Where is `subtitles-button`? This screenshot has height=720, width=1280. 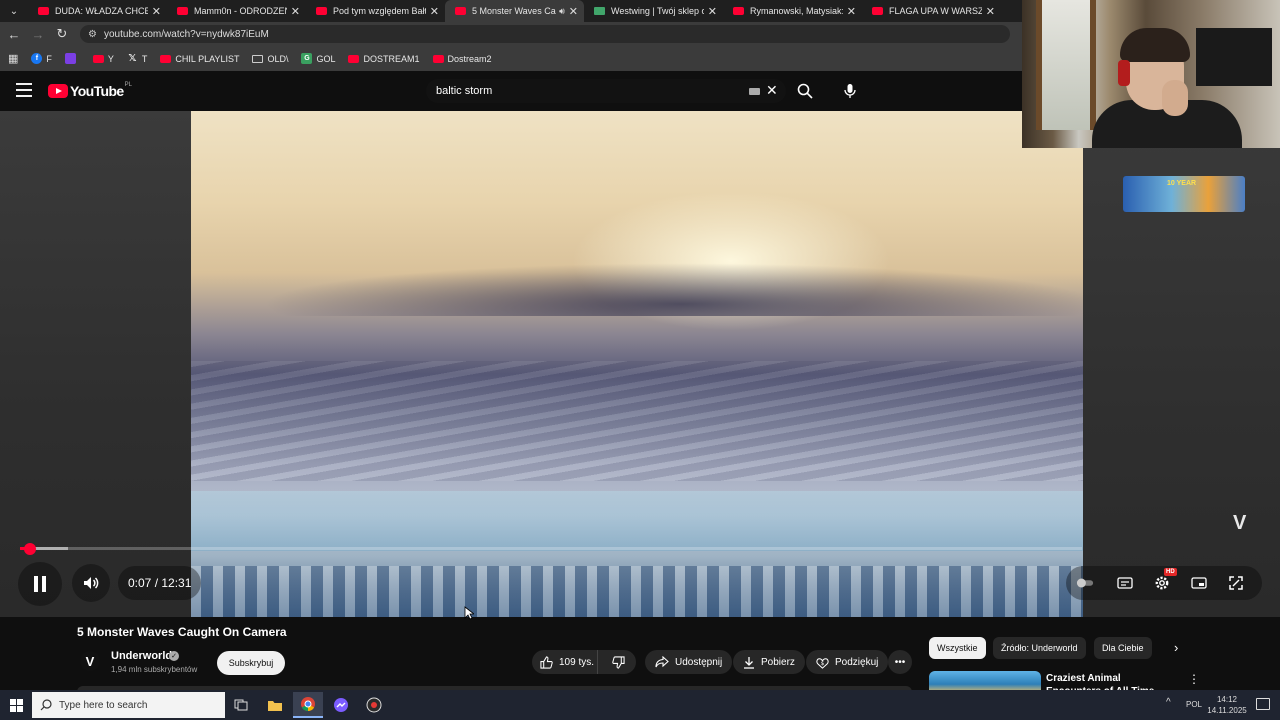 subtitles-button is located at coordinates (1125, 583).